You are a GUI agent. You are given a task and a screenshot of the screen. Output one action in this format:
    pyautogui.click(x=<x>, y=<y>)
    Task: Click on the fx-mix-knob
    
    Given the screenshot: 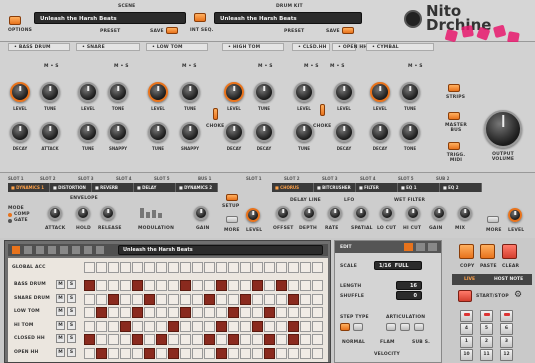 What is the action you would take?
    pyautogui.click(x=465, y=213)
    